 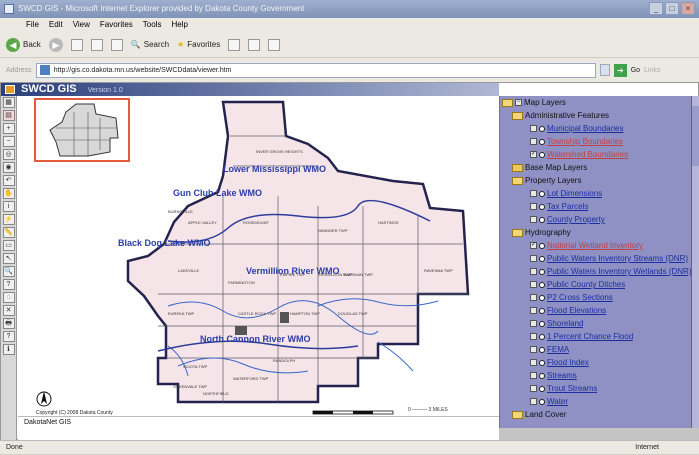 What do you see at coordinates (574, 193) in the screenshot?
I see `layer-link: Lot Dimensions` at bounding box center [574, 193].